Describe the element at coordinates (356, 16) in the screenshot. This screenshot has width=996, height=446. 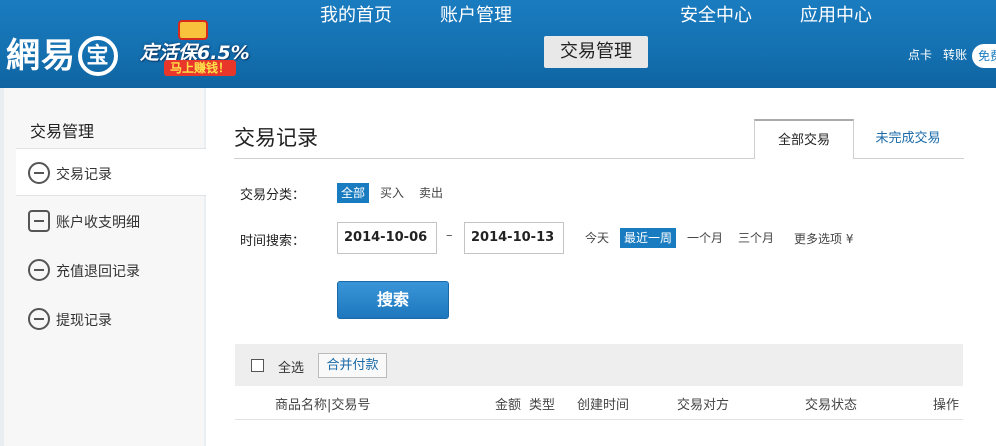
I see `nav-home: 我的首页` at that location.